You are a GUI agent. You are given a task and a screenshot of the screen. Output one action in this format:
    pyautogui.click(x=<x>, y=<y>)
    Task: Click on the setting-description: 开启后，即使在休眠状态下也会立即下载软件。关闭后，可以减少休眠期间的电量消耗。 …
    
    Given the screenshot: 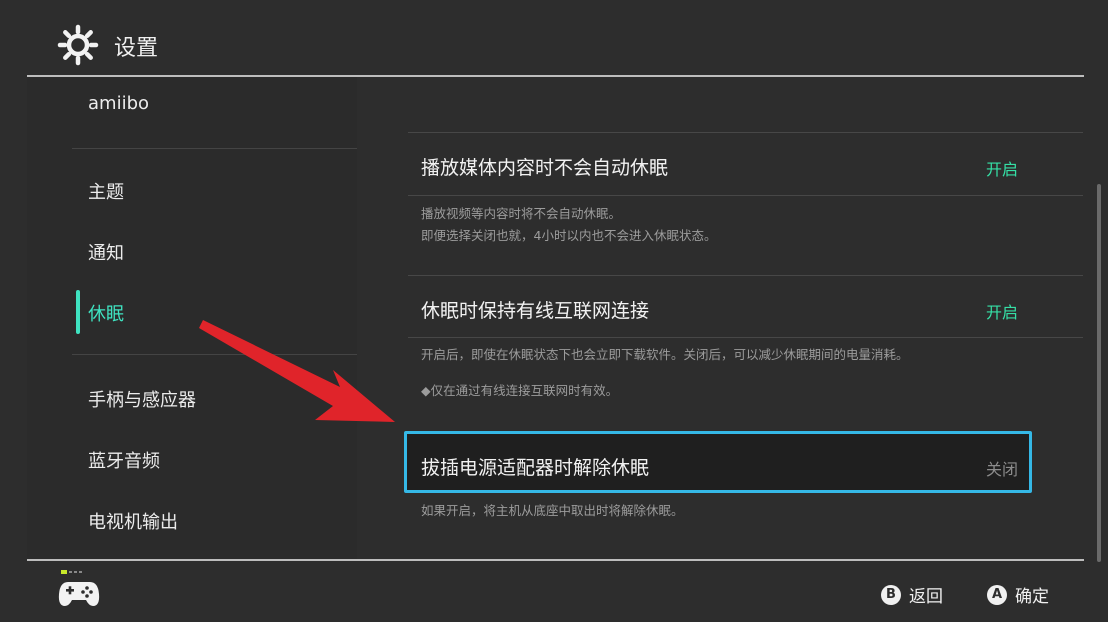 What is the action you would take?
    pyautogui.click(x=665, y=373)
    